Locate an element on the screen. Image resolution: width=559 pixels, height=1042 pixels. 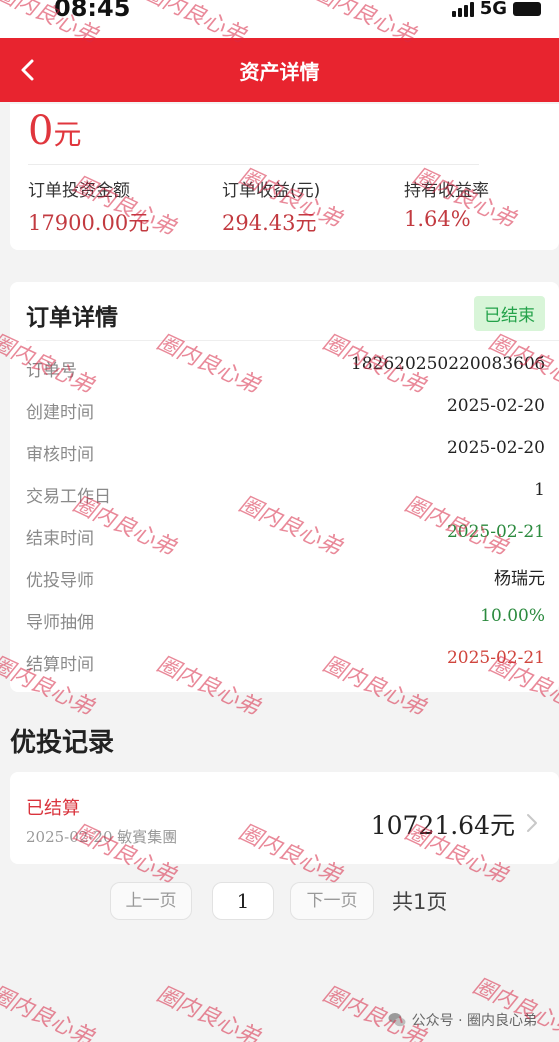
detail-label: 创建时间 is located at coordinates (60, 413).